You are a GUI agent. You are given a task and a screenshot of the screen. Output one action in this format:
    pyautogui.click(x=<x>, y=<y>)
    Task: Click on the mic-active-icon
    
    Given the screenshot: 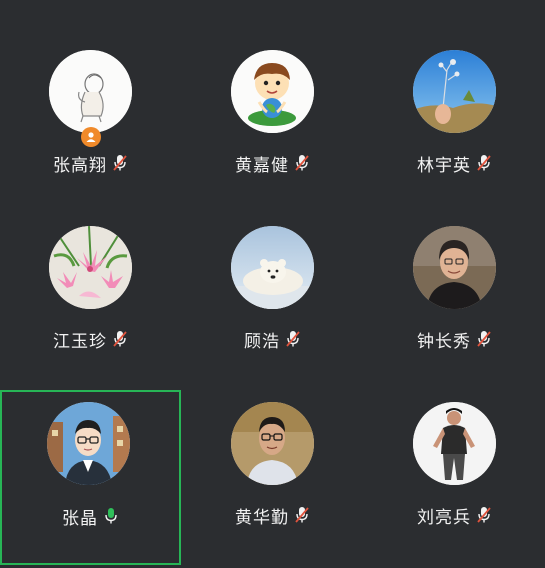 What is the action you would take?
    pyautogui.click(x=111, y=516)
    